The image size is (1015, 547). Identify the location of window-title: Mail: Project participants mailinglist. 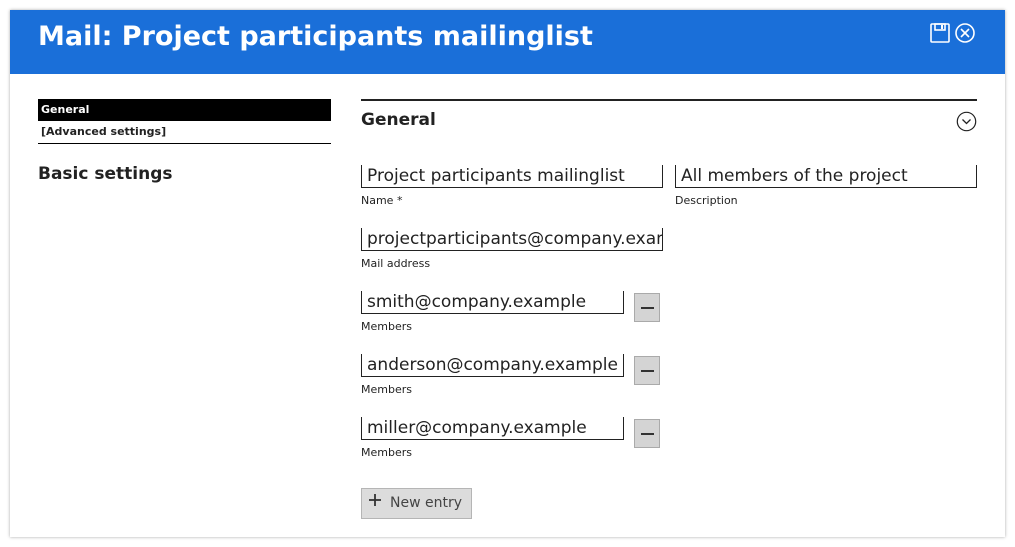
(315, 36).